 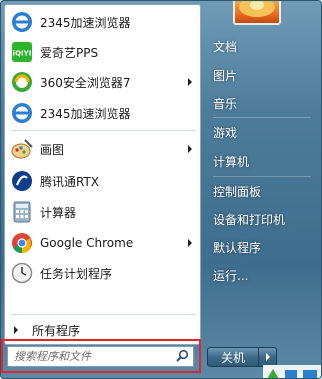 What do you see at coordinates (69, 52) in the screenshot?
I see `program-label: 爱奇艺PPS` at bounding box center [69, 52].